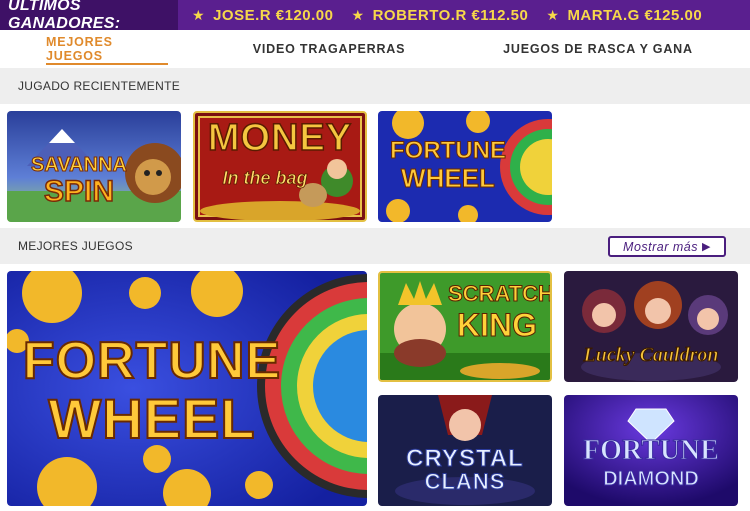 The image size is (750, 511). Describe the element at coordinates (89, 15) in the screenshot. I see `ticker-title: ÚLTIMOS GANADORES:` at that location.